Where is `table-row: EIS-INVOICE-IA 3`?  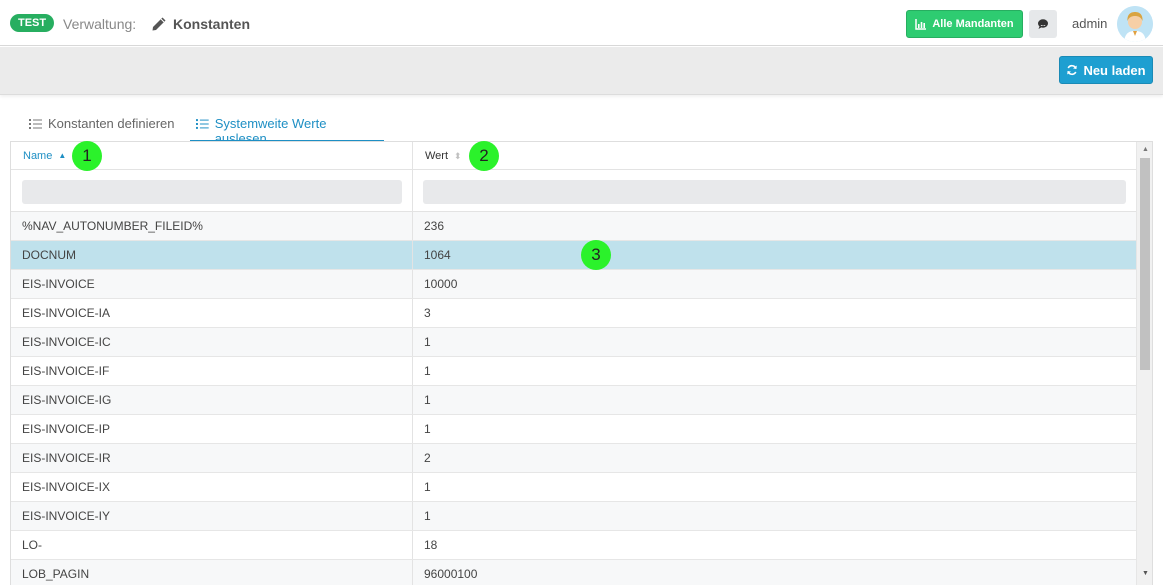
table-row: EIS-INVOICE-IA 3 is located at coordinates (573, 313).